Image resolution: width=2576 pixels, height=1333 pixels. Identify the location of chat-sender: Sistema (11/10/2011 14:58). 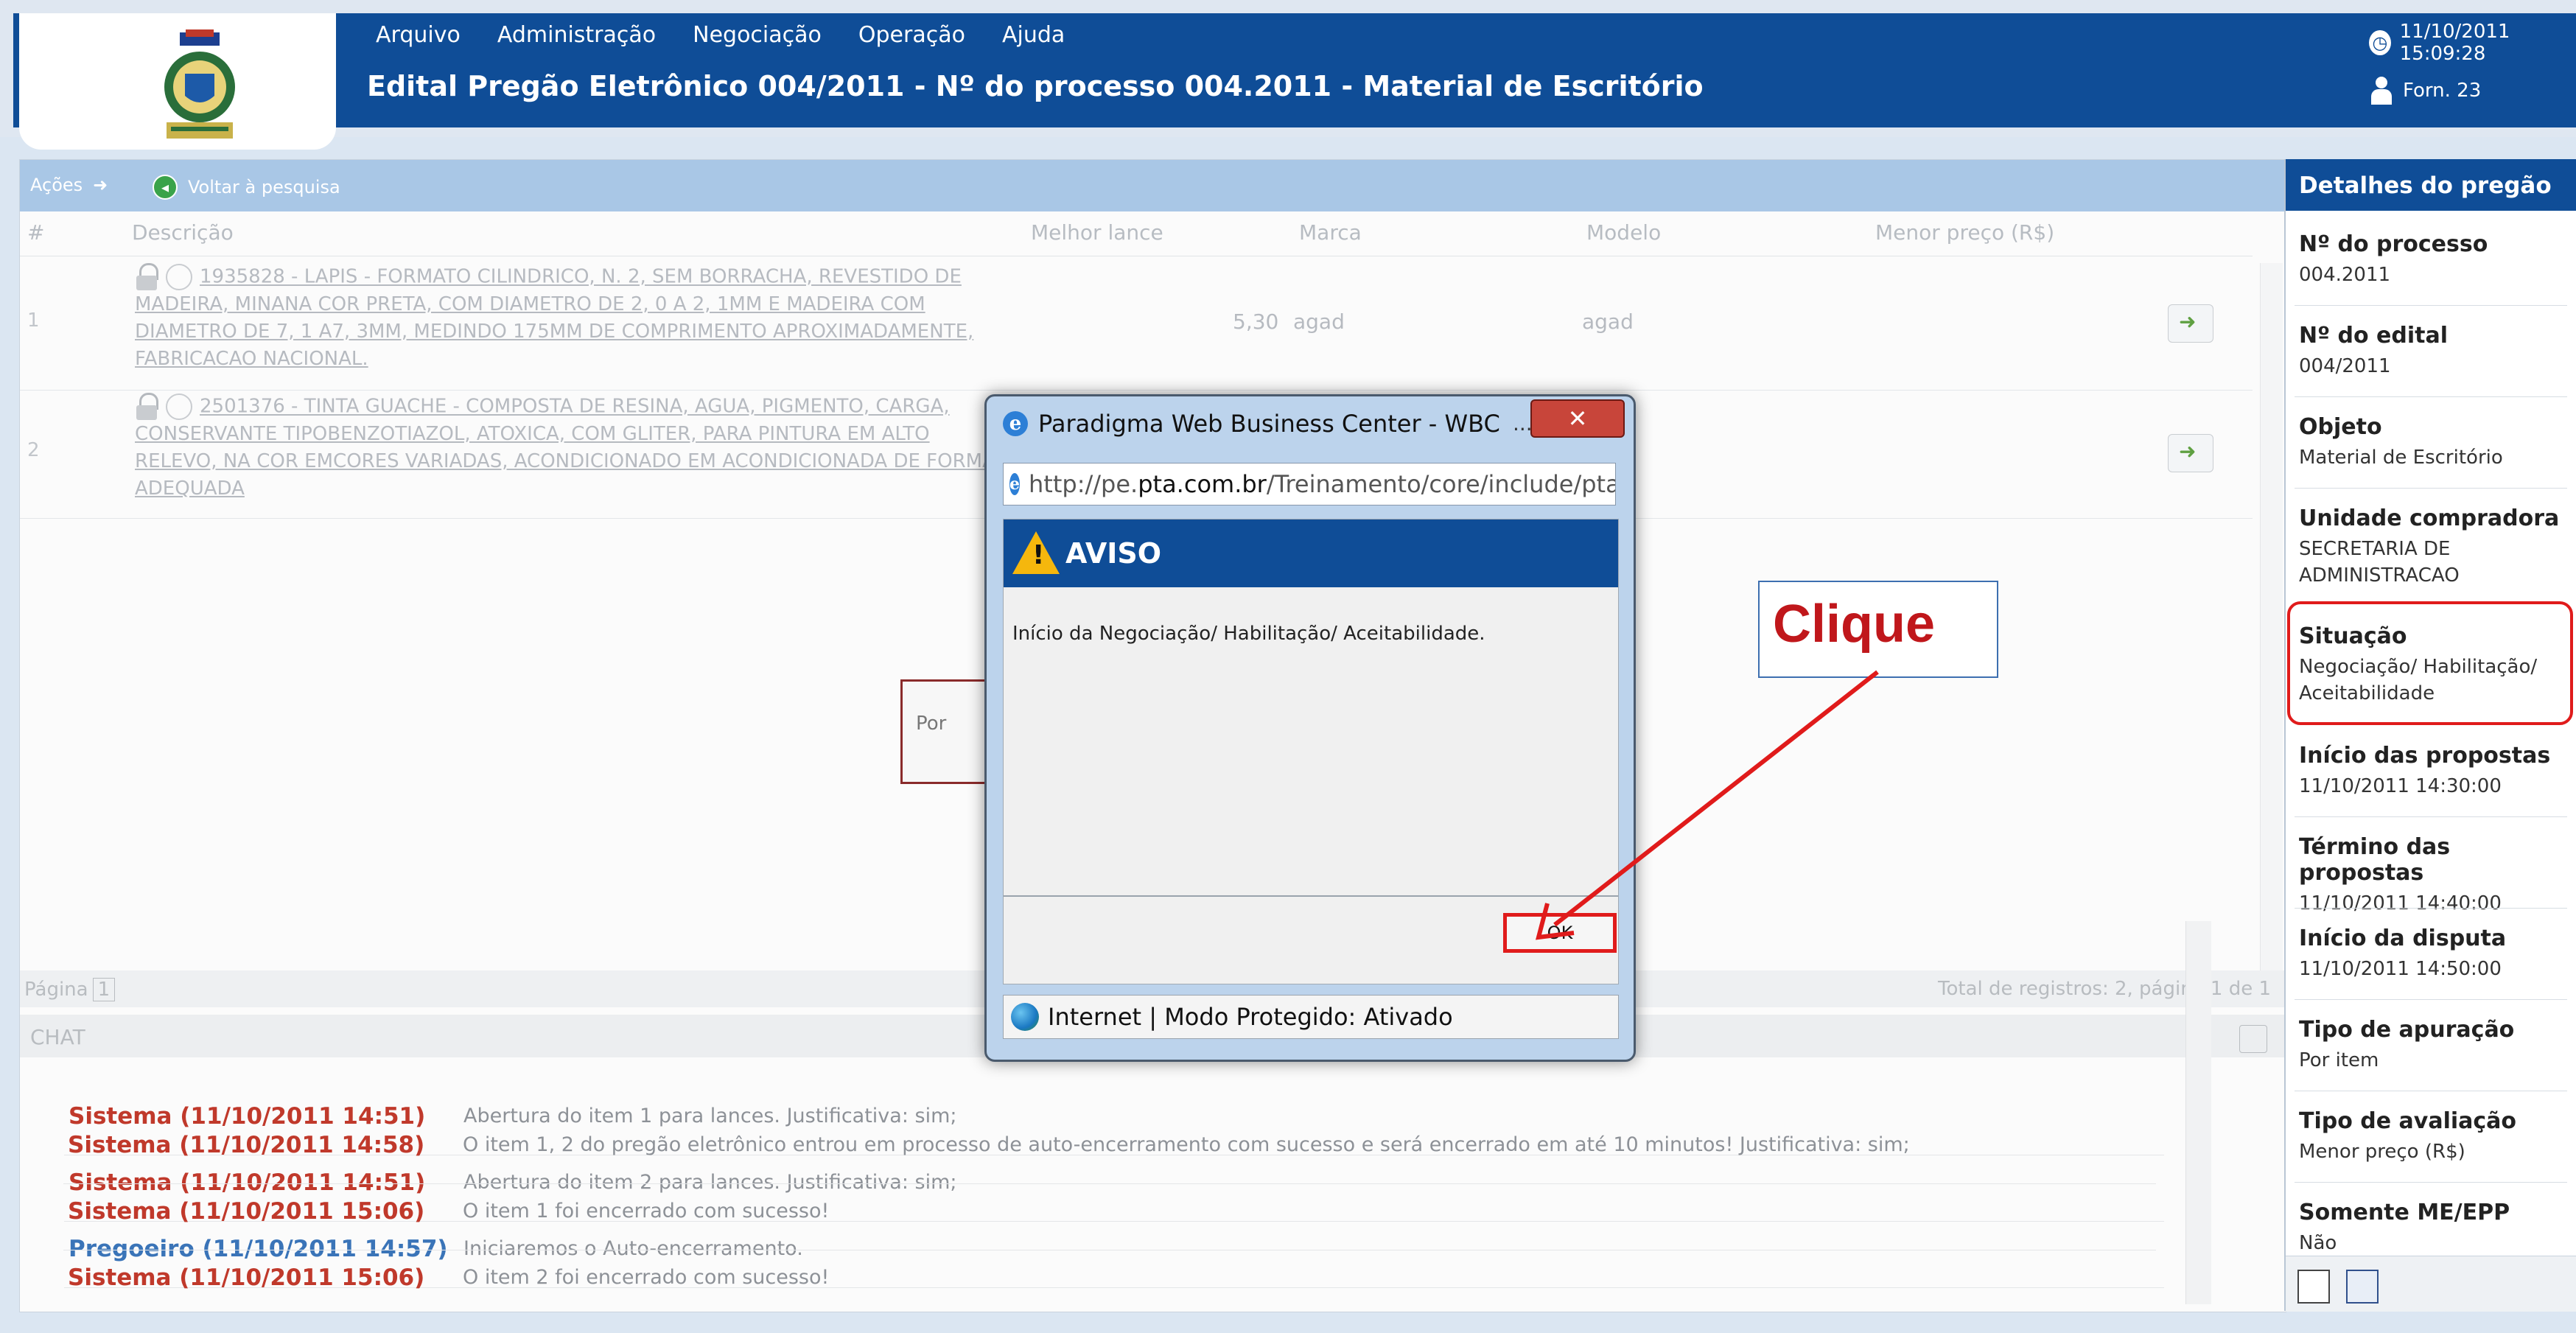
(246, 1145).